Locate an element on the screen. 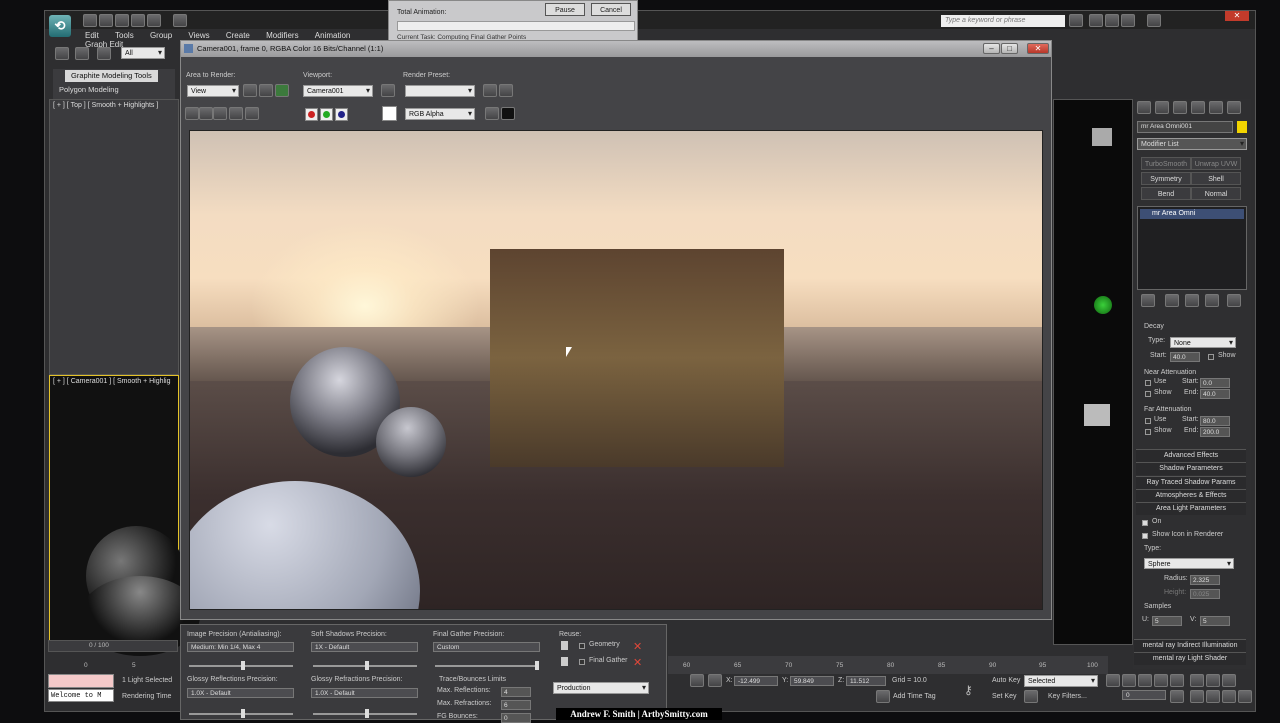  near-use-checkbox is located at coordinates (1148, 383).